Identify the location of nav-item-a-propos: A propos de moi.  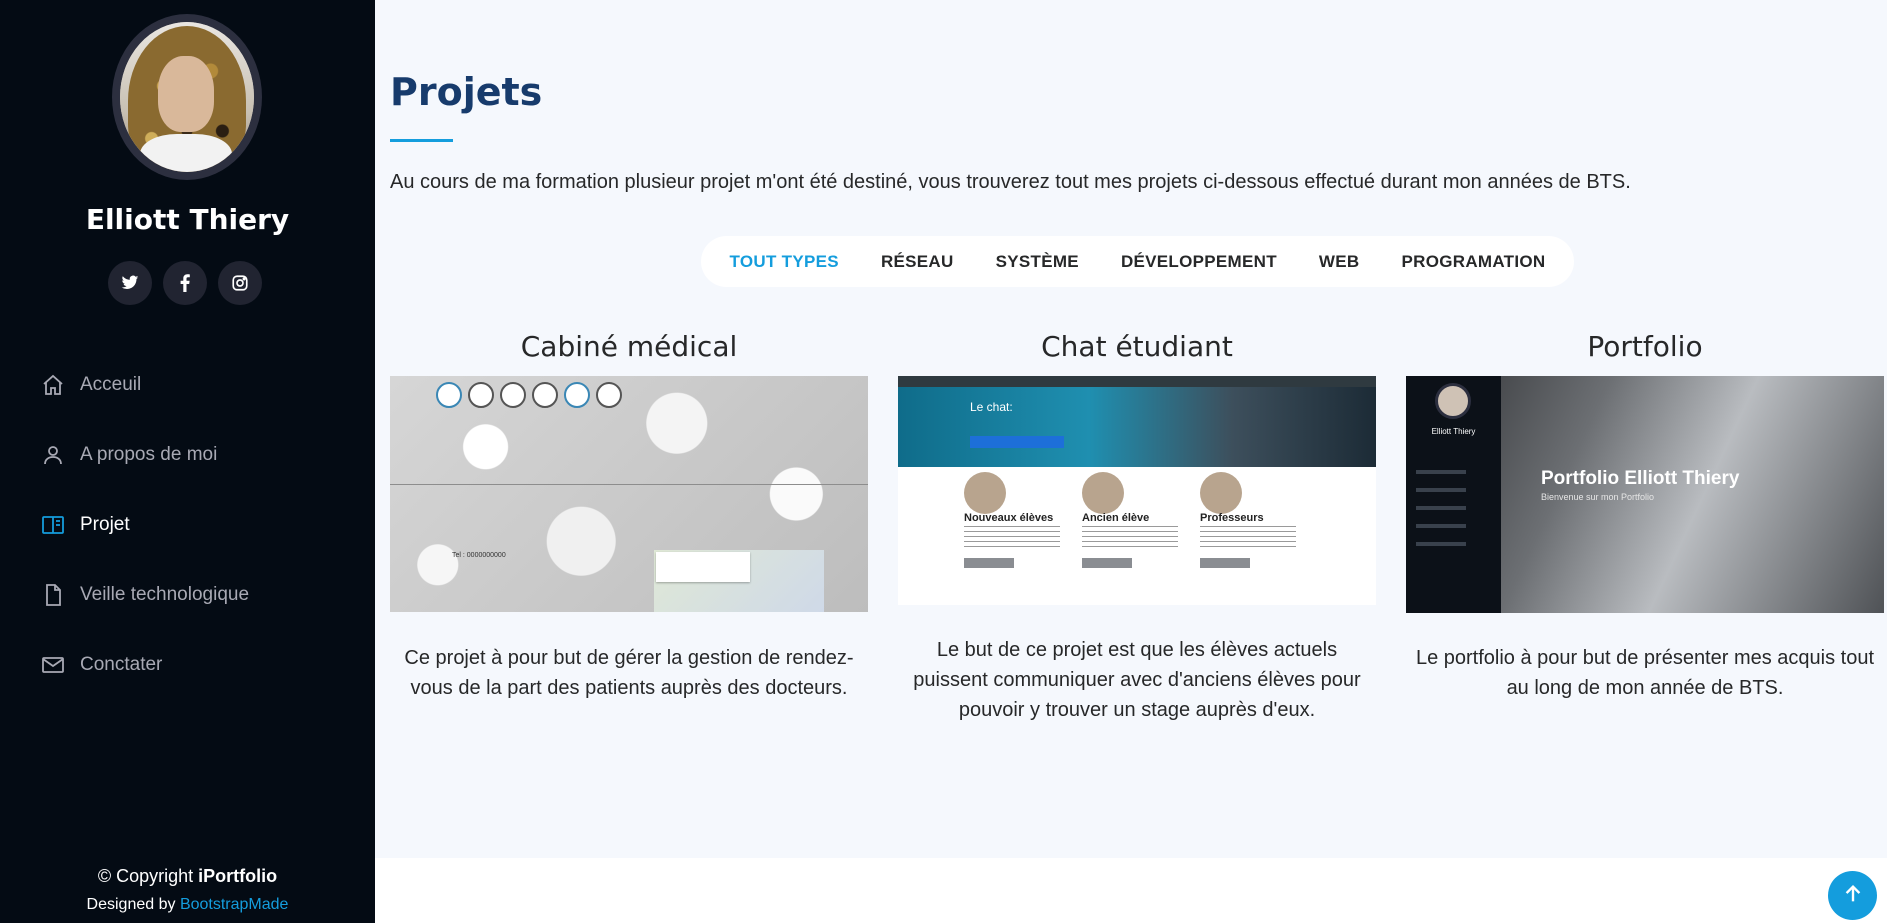
(187, 455).